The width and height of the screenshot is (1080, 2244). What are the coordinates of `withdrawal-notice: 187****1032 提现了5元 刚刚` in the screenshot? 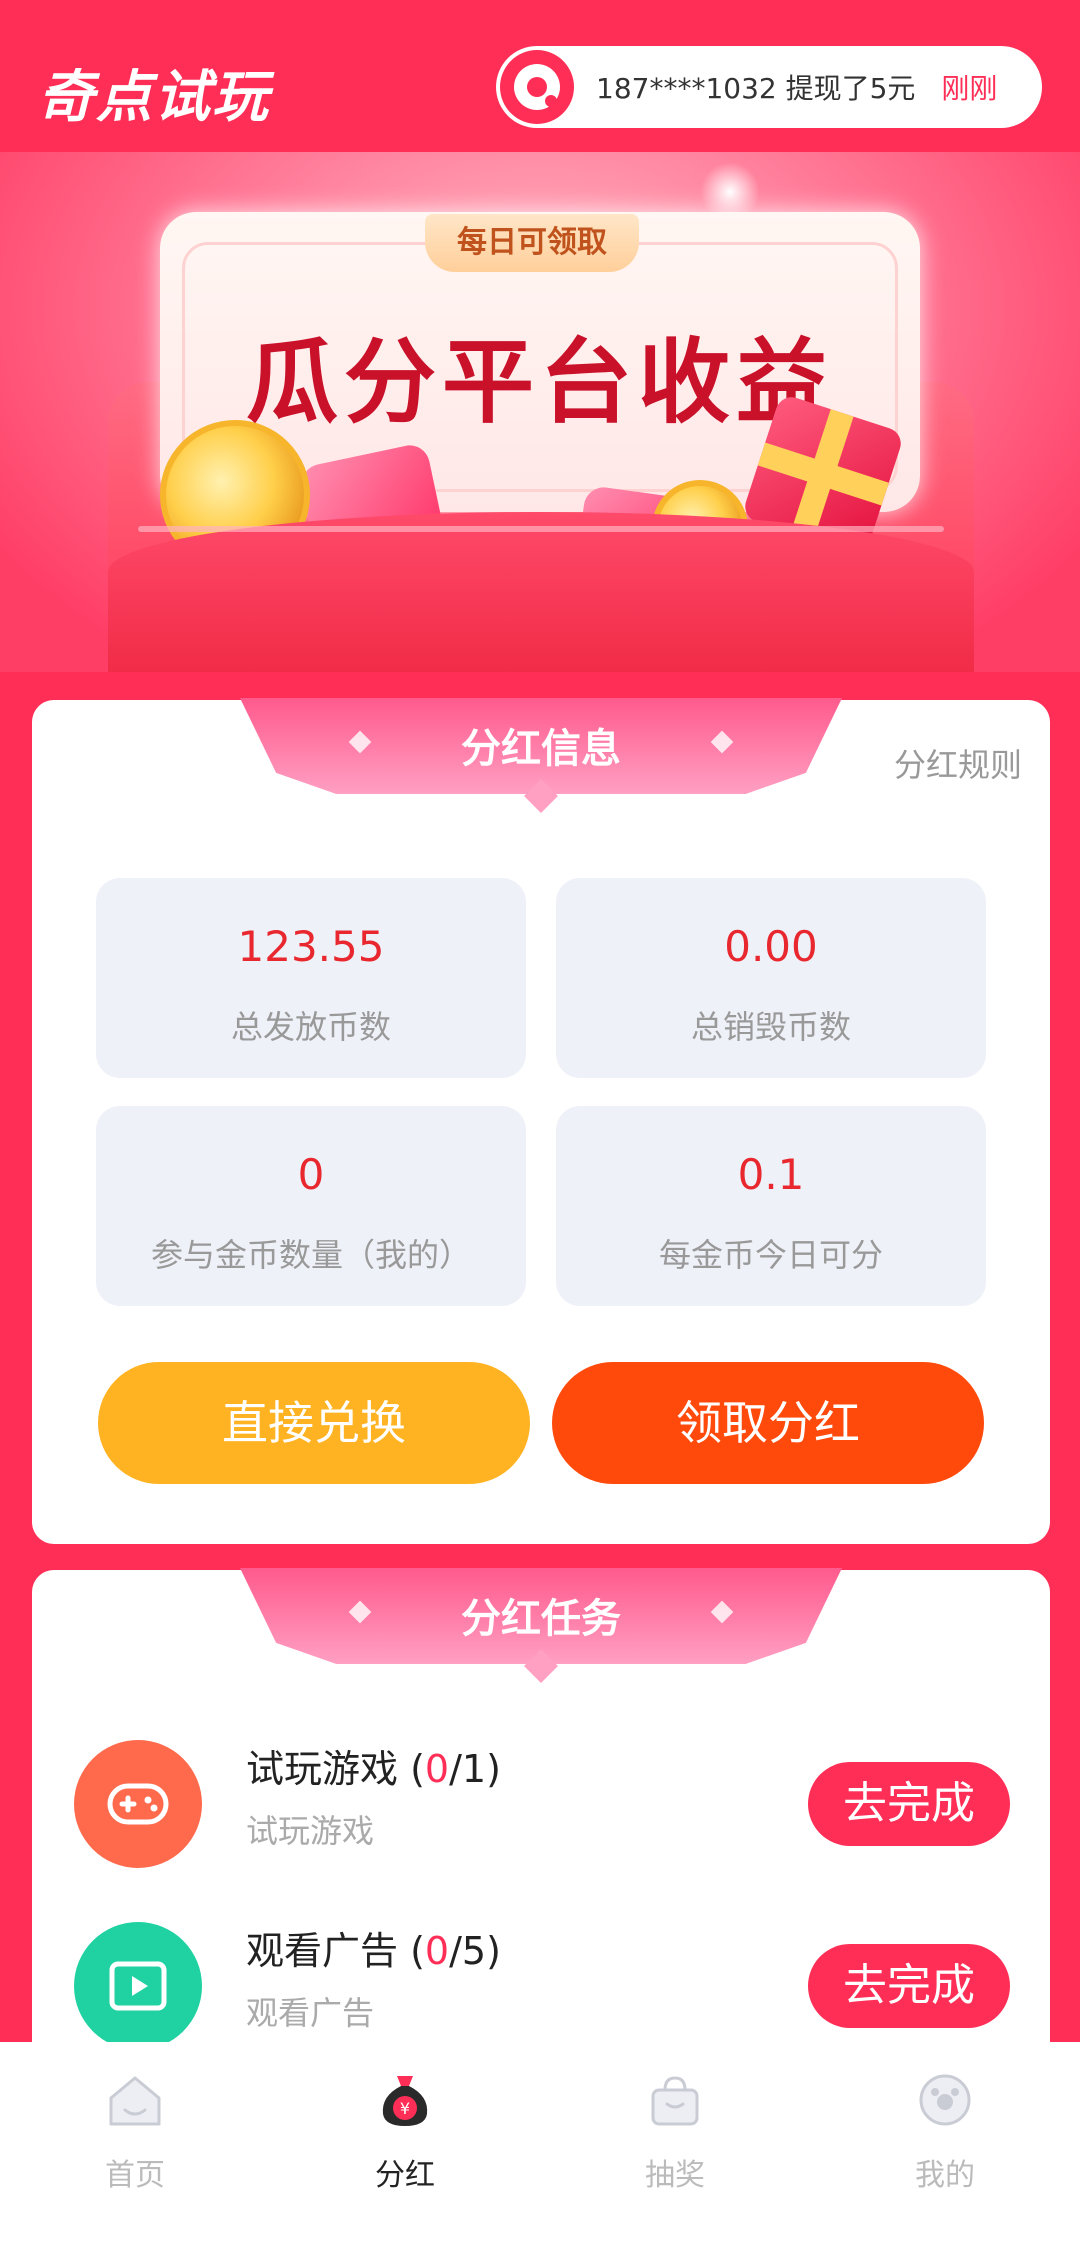 It's located at (769, 87).